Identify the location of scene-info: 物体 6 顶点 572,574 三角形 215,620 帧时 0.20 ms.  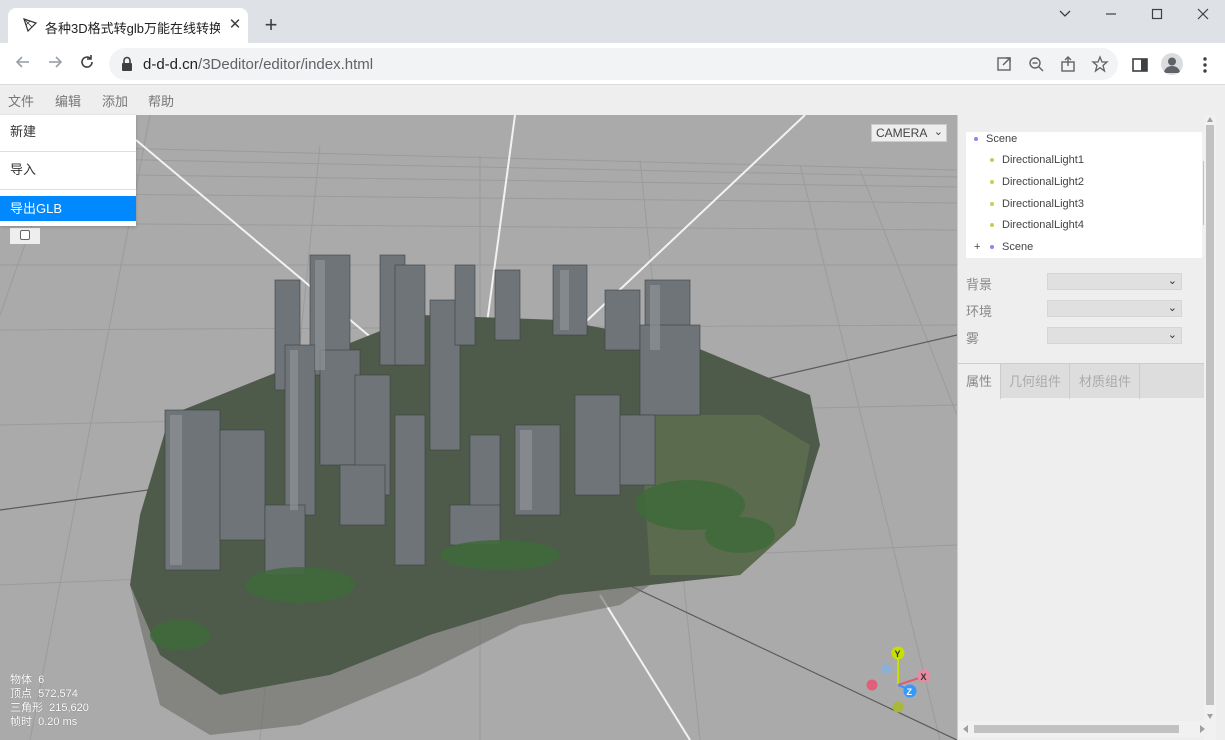
(49, 701).